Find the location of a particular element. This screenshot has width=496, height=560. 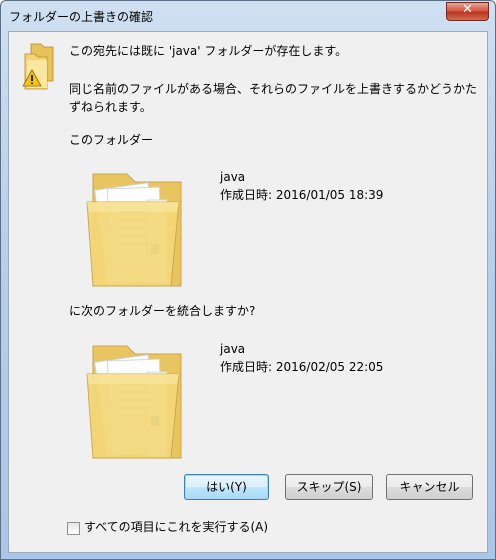

window-title: フォルダーの上書きの確認 is located at coordinates (81, 17).